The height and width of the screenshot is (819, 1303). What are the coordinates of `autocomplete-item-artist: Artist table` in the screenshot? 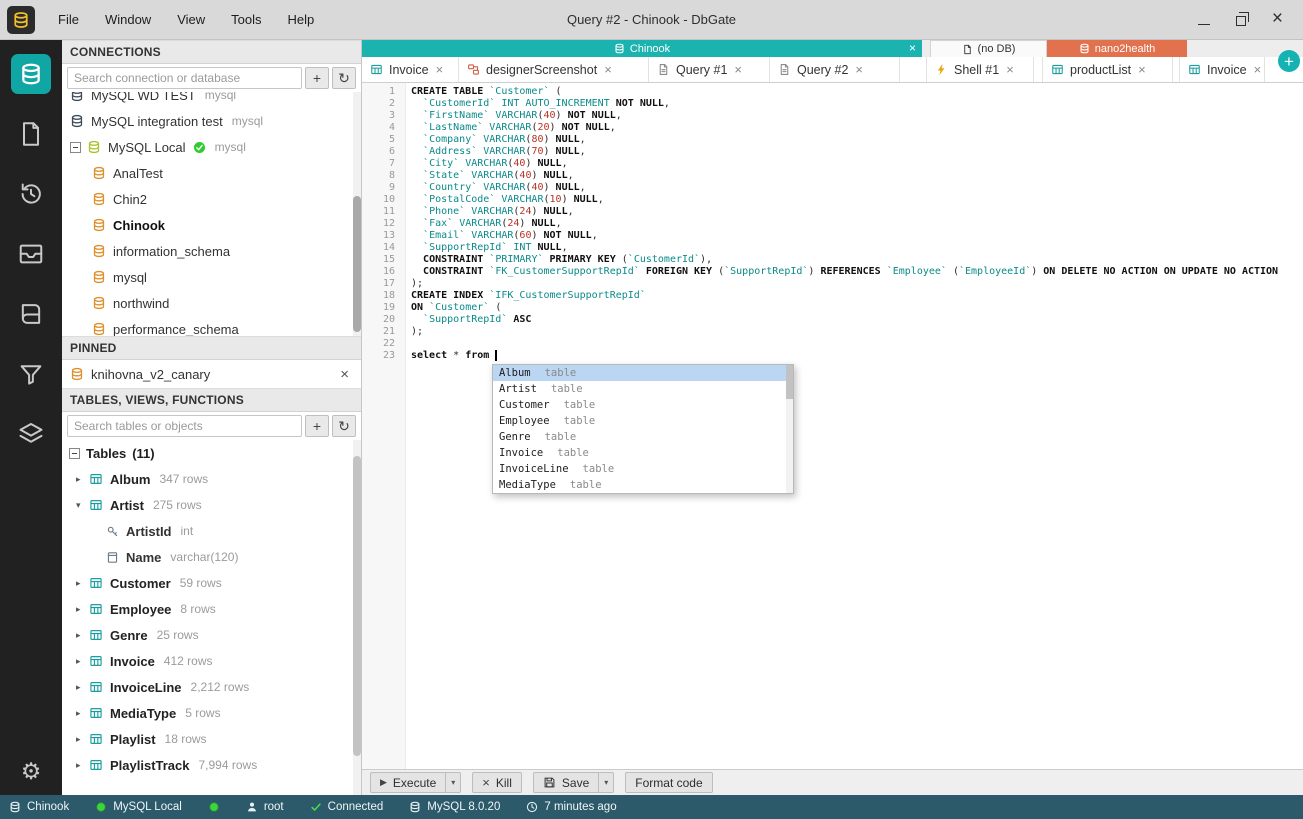 It's located at (643, 389).